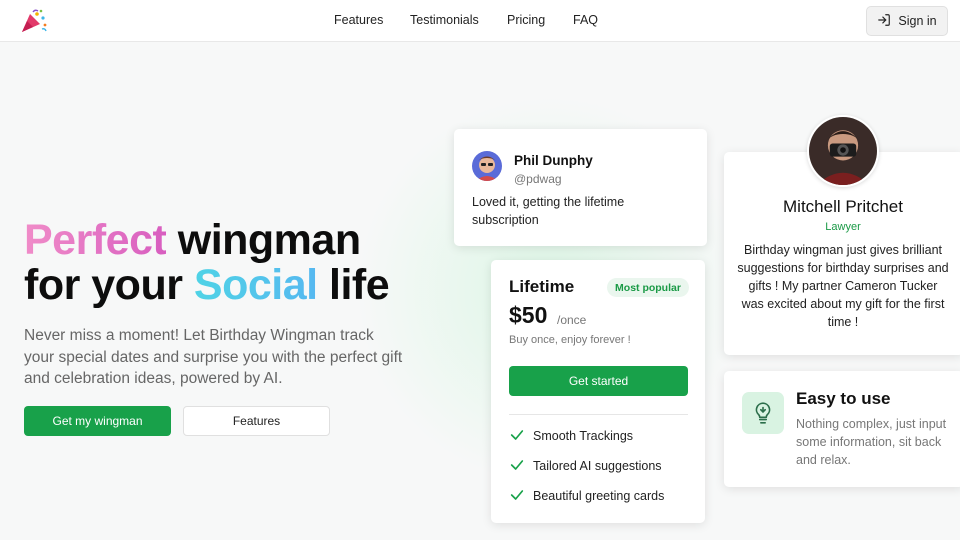 The width and height of the screenshot is (960, 540). Describe the element at coordinates (358, 20) in the screenshot. I see `nav-link-features: Features` at that location.